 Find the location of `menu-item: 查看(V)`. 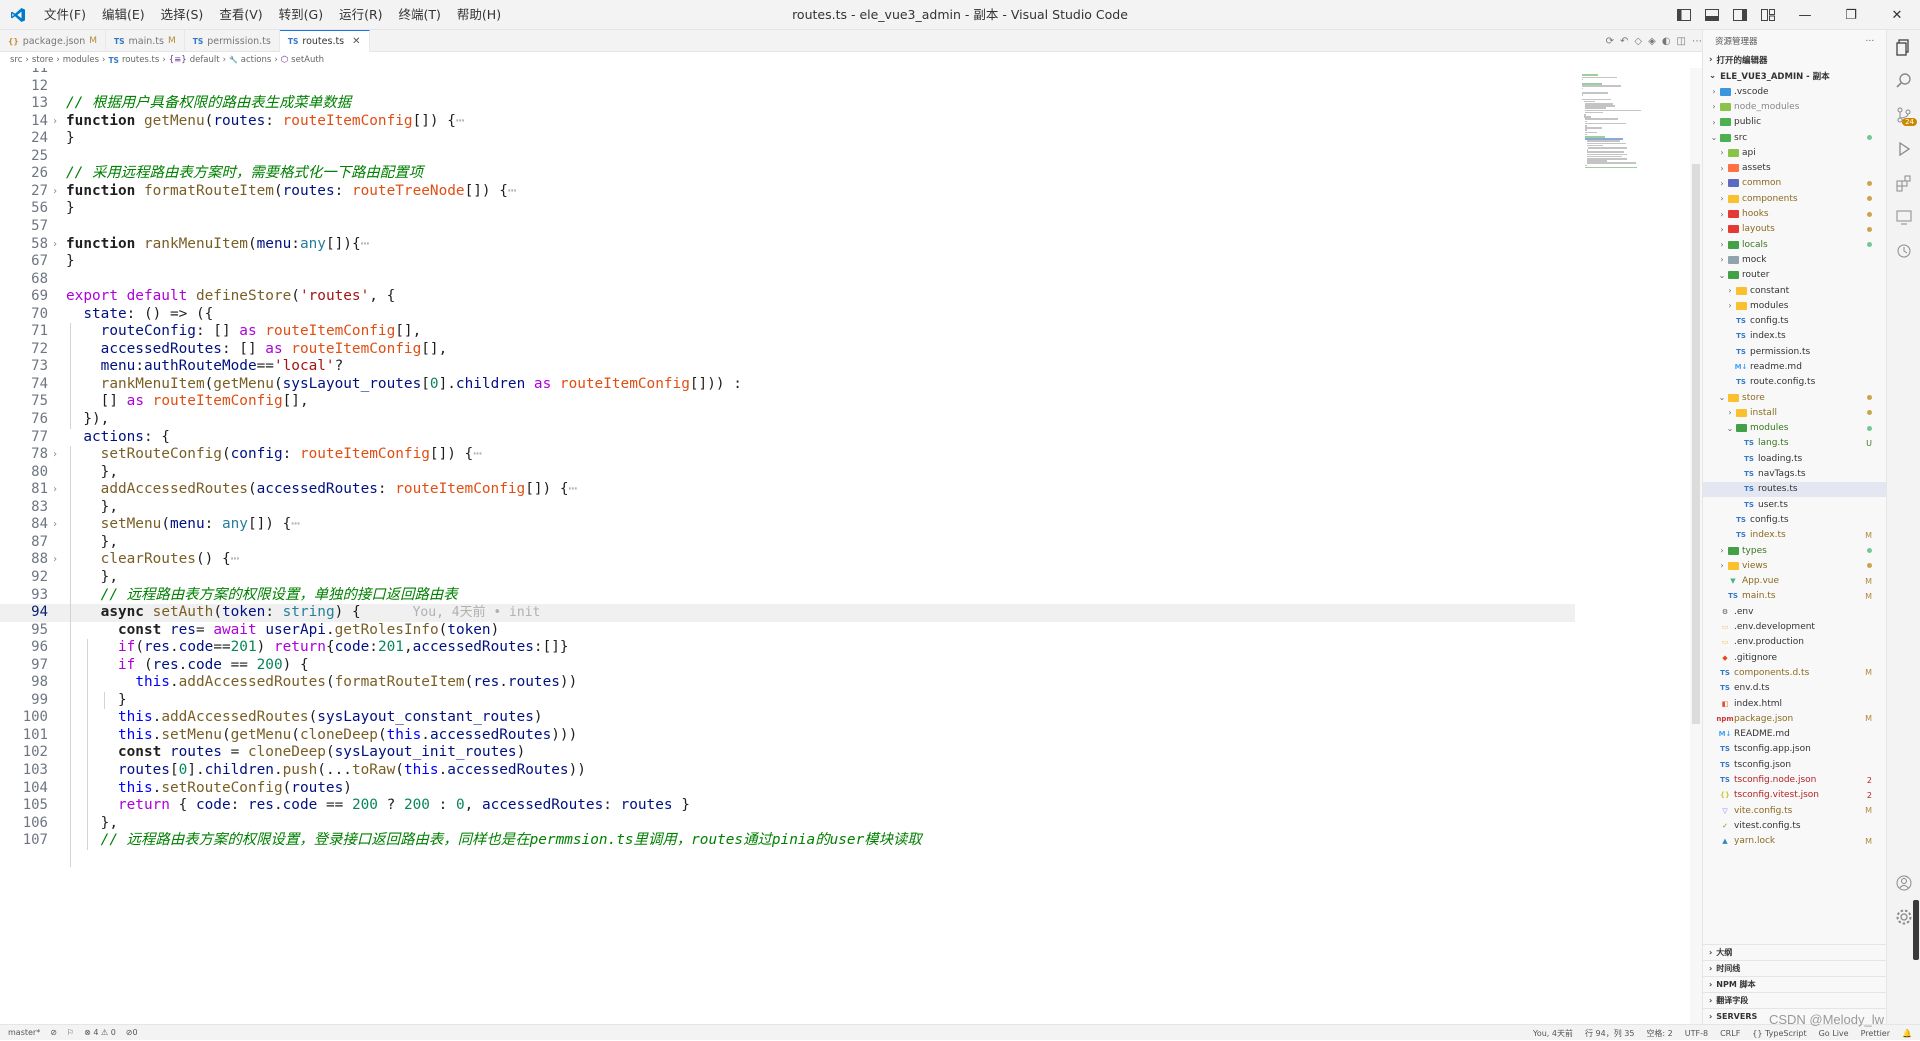

menu-item: 查看(V) is located at coordinates (240, 15).